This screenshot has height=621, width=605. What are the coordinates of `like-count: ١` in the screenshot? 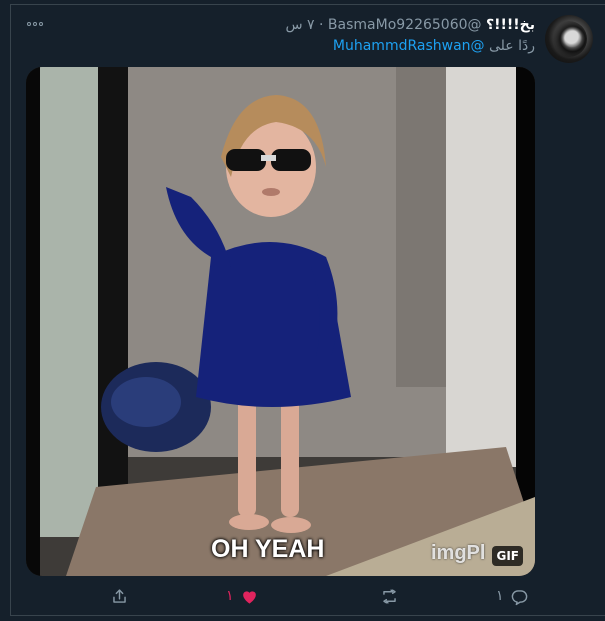 It's located at (230, 596).